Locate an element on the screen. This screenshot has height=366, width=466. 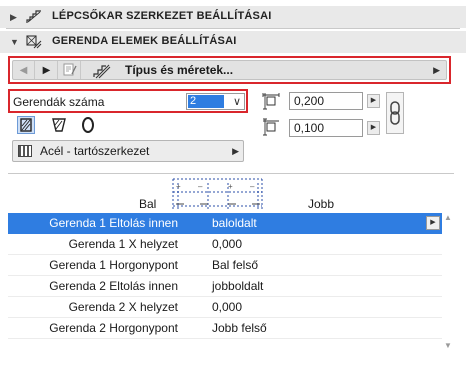
triangle-left-icon: ◀ is located at coordinates (23, 70).